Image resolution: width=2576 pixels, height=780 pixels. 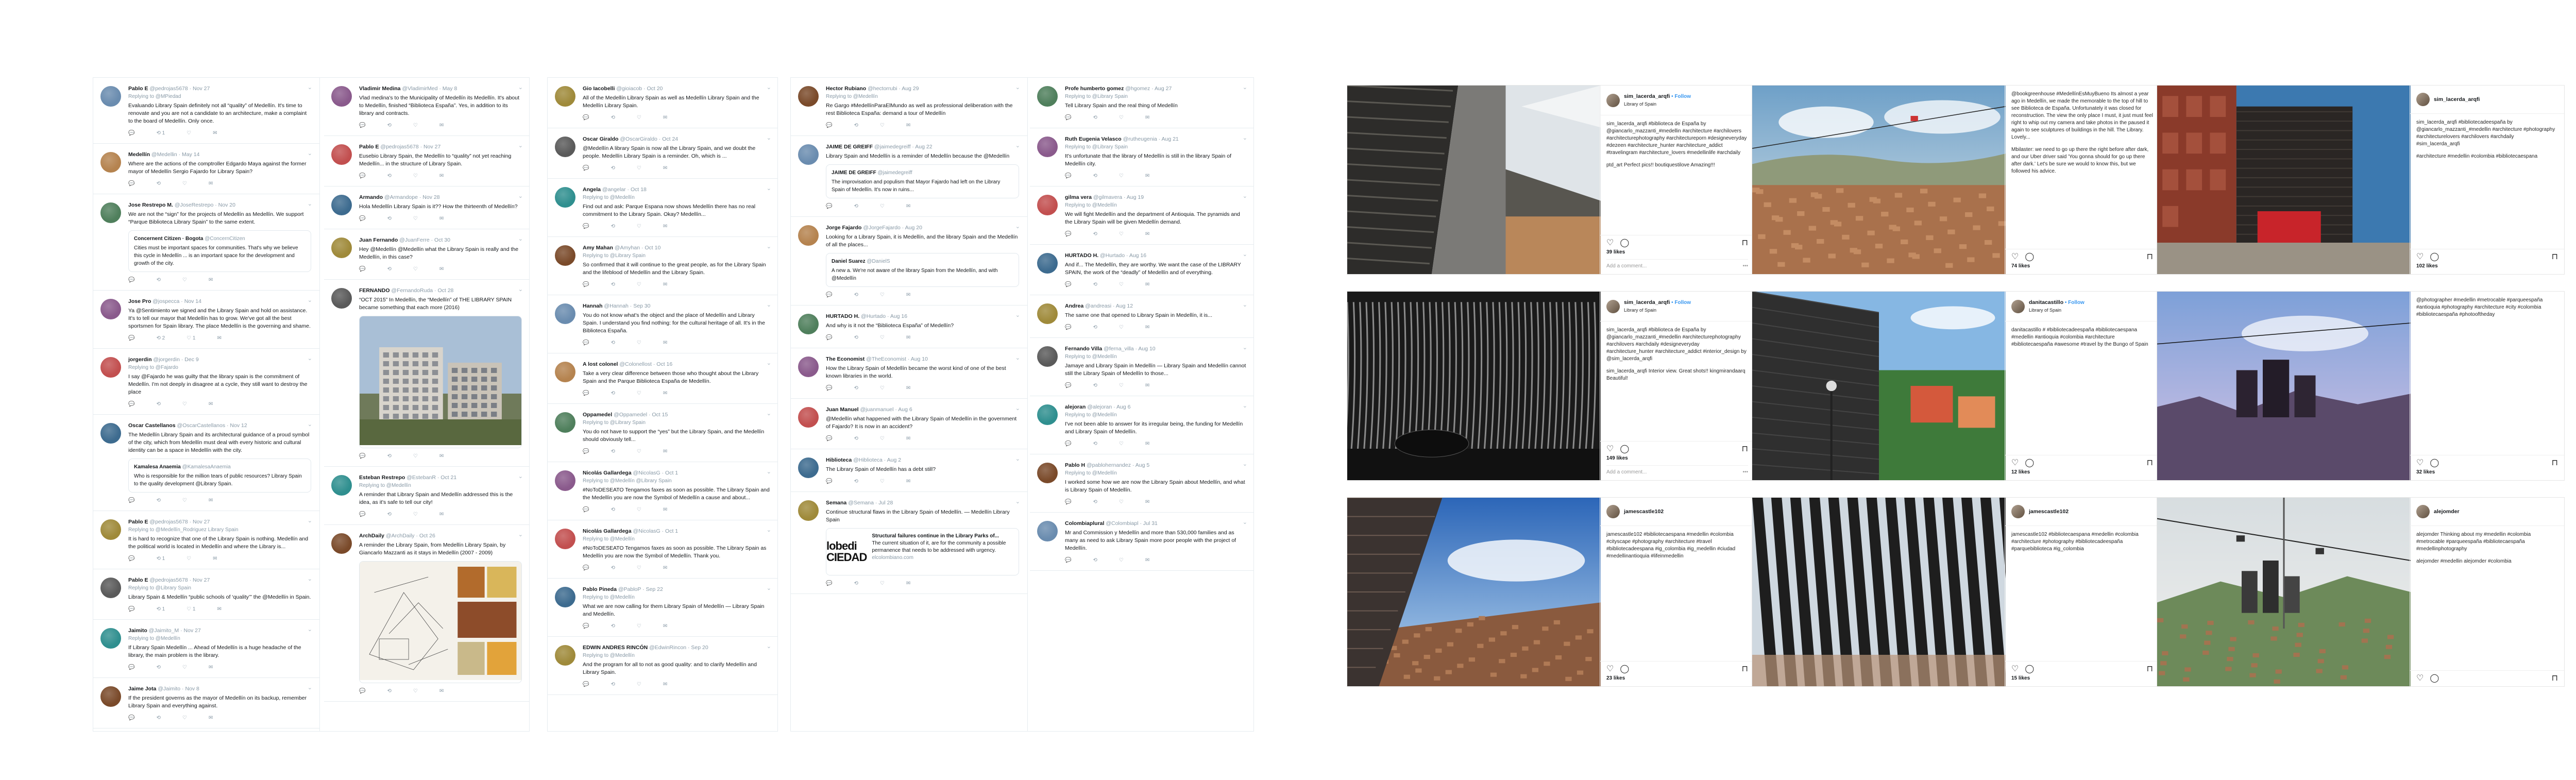 What do you see at coordinates (219, 368) in the screenshot?
I see `reply-to-line: Replying to @Fajardo` at bounding box center [219, 368].